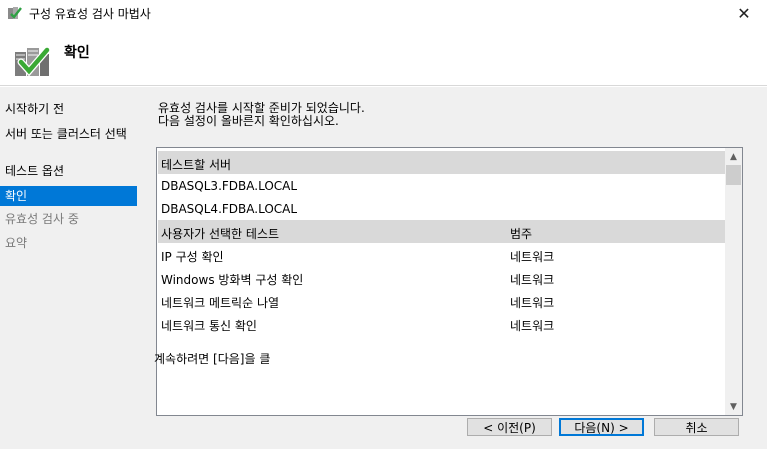 The height and width of the screenshot is (449, 767). What do you see at coordinates (441, 185) in the screenshot?
I see `list-item: DBASQL3.FDBA.LOCAL` at bounding box center [441, 185].